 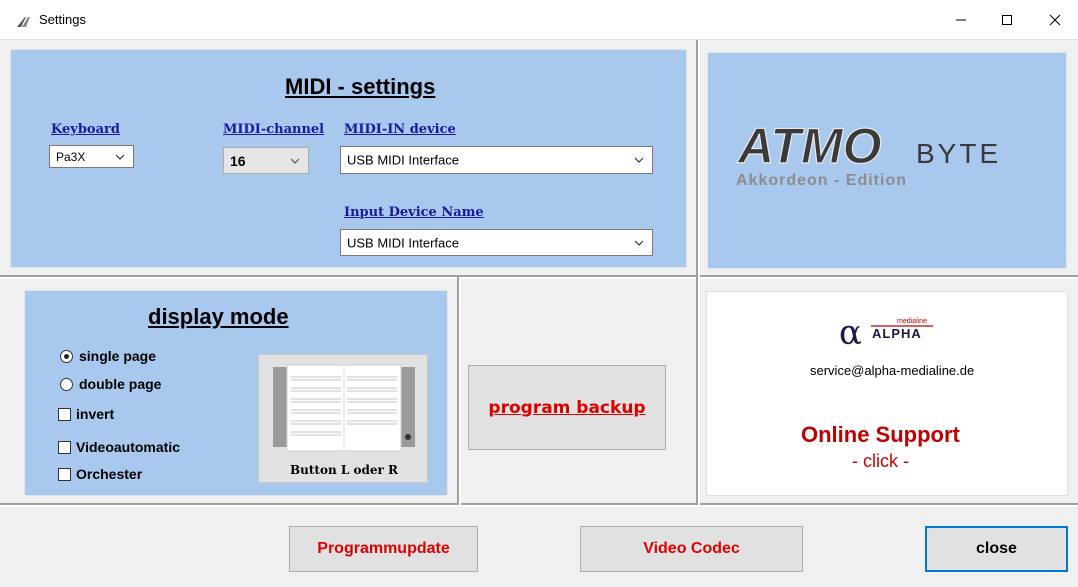 What do you see at coordinates (698, 158) in the screenshot?
I see `separator-v1` at bounding box center [698, 158].